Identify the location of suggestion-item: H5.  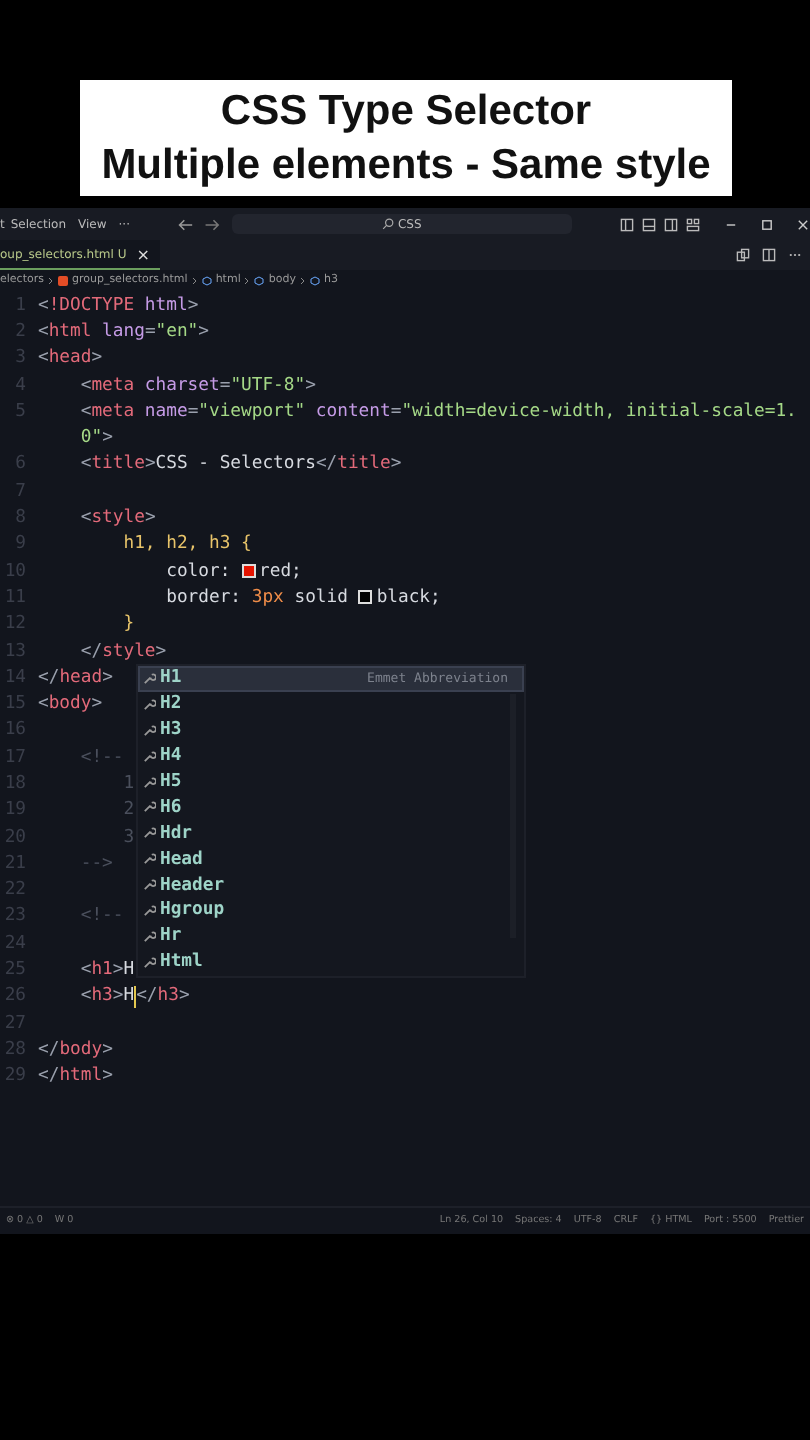
(331, 782).